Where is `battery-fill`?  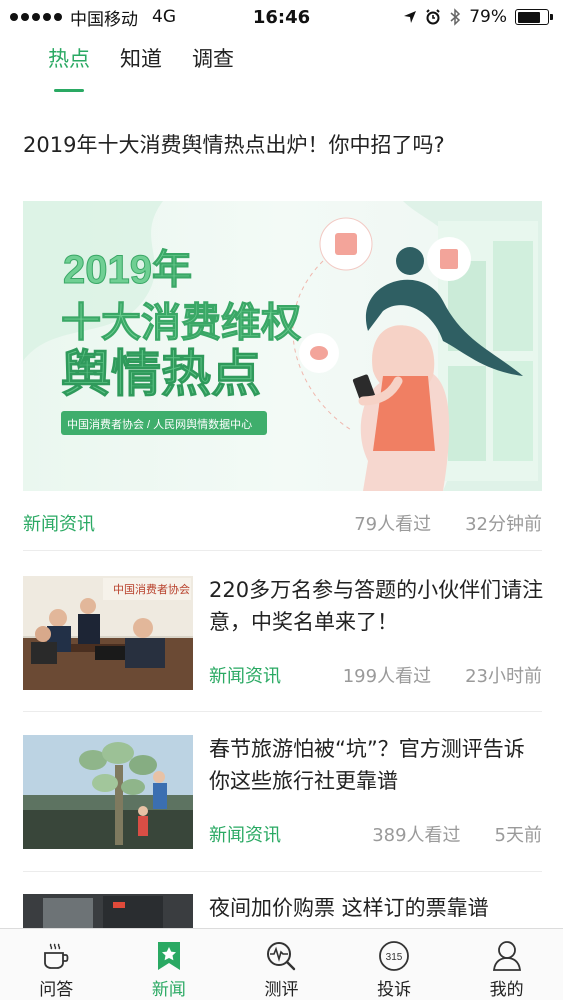 battery-fill is located at coordinates (529, 17).